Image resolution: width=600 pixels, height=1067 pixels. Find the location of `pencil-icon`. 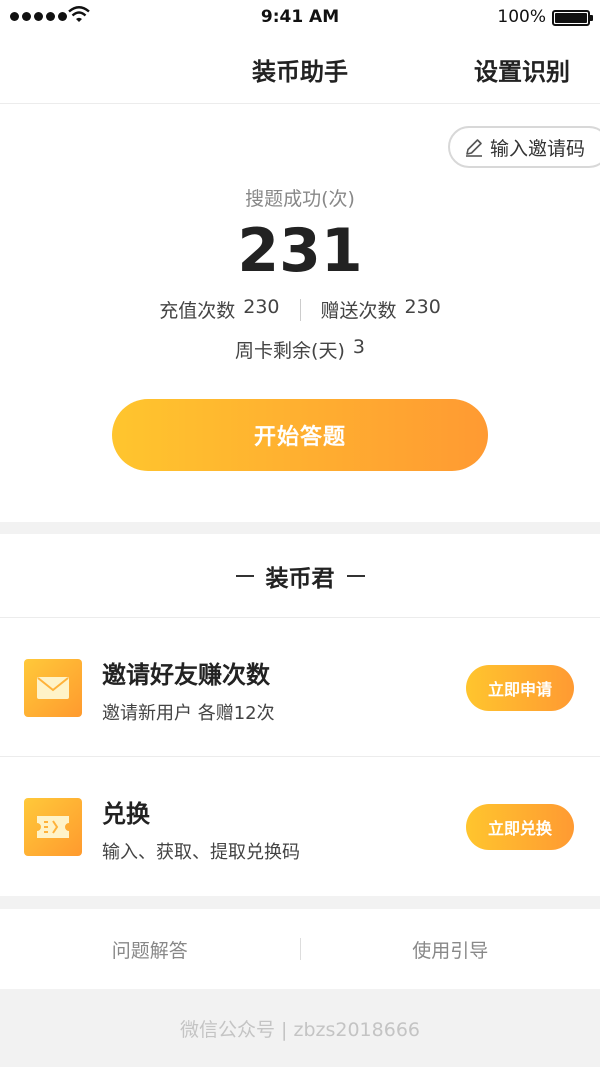

pencil-icon is located at coordinates (474, 148).